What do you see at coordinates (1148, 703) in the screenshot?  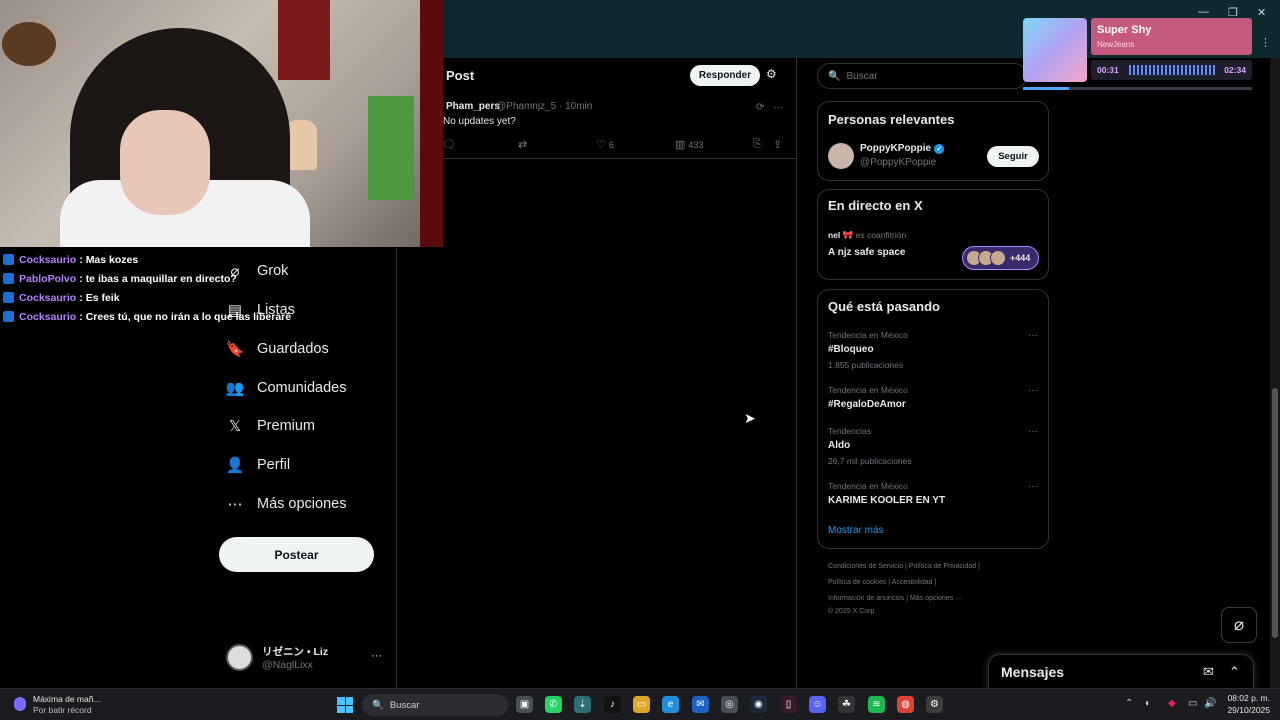 I see `tray-app-icon: ◐` at bounding box center [1148, 703].